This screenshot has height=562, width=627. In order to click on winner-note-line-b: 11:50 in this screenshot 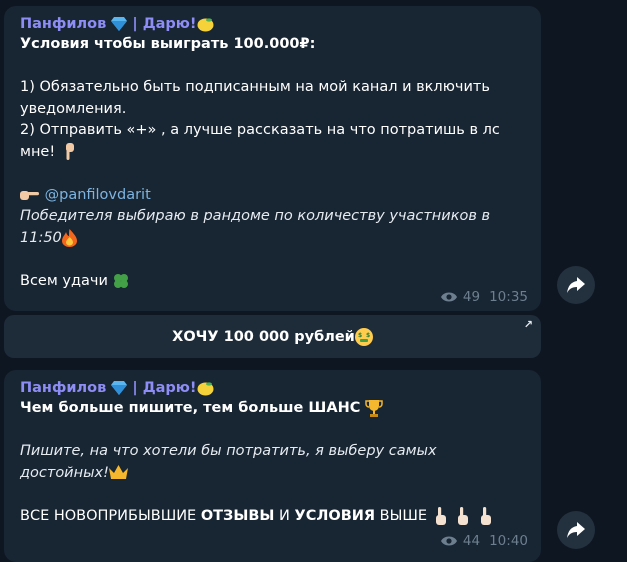, I will do `click(273, 239)`.